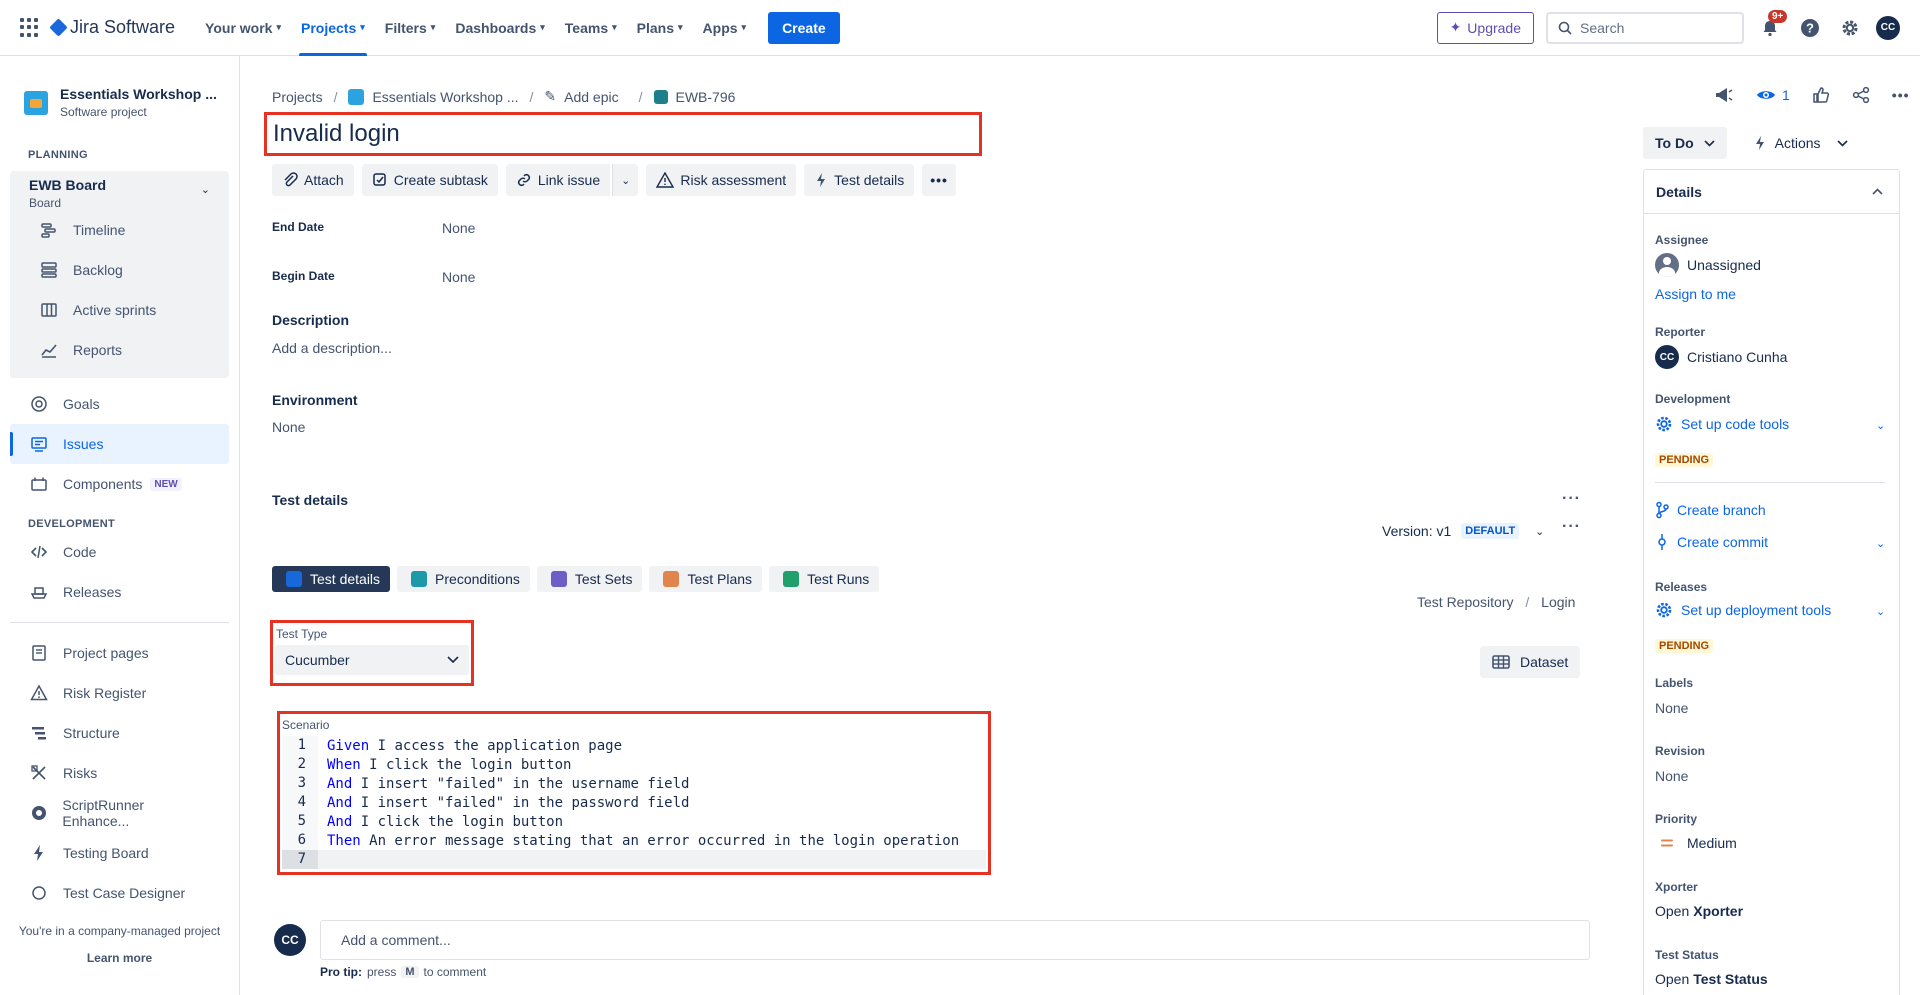 Image resolution: width=1920 pixels, height=995 pixels. I want to click on sidebar-item-goals: Goals, so click(119, 404).